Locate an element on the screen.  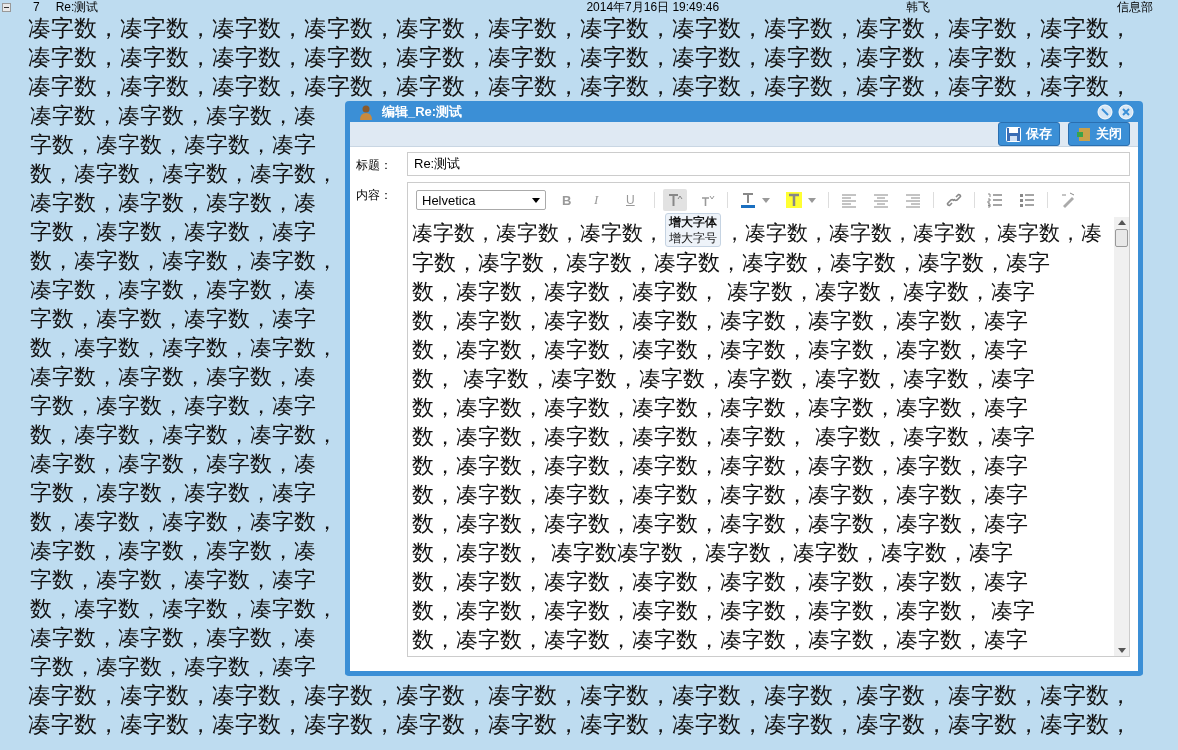
tooltip-text: 增大字号 is located at coordinates (693, 238).